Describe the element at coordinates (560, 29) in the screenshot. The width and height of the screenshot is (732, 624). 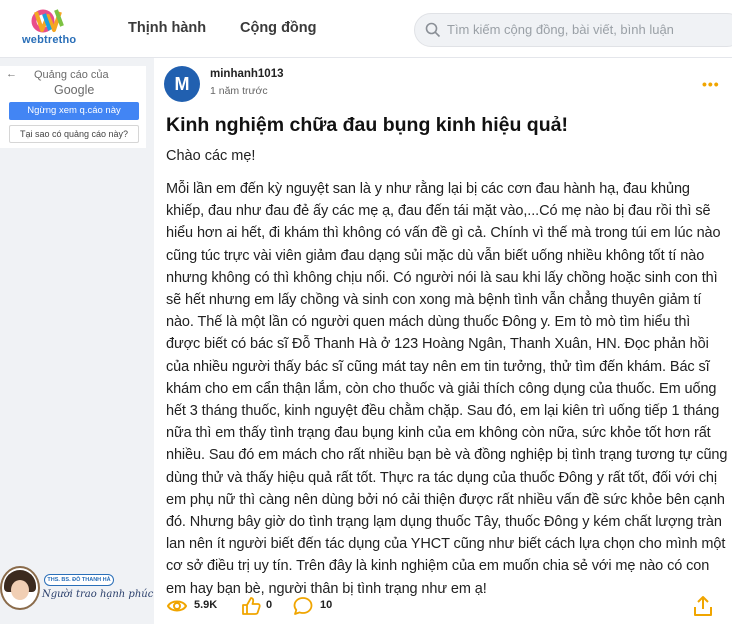
I see `search-placeholder: Tìm kiếm cộng đồng, bài viết, bình luận` at that location.